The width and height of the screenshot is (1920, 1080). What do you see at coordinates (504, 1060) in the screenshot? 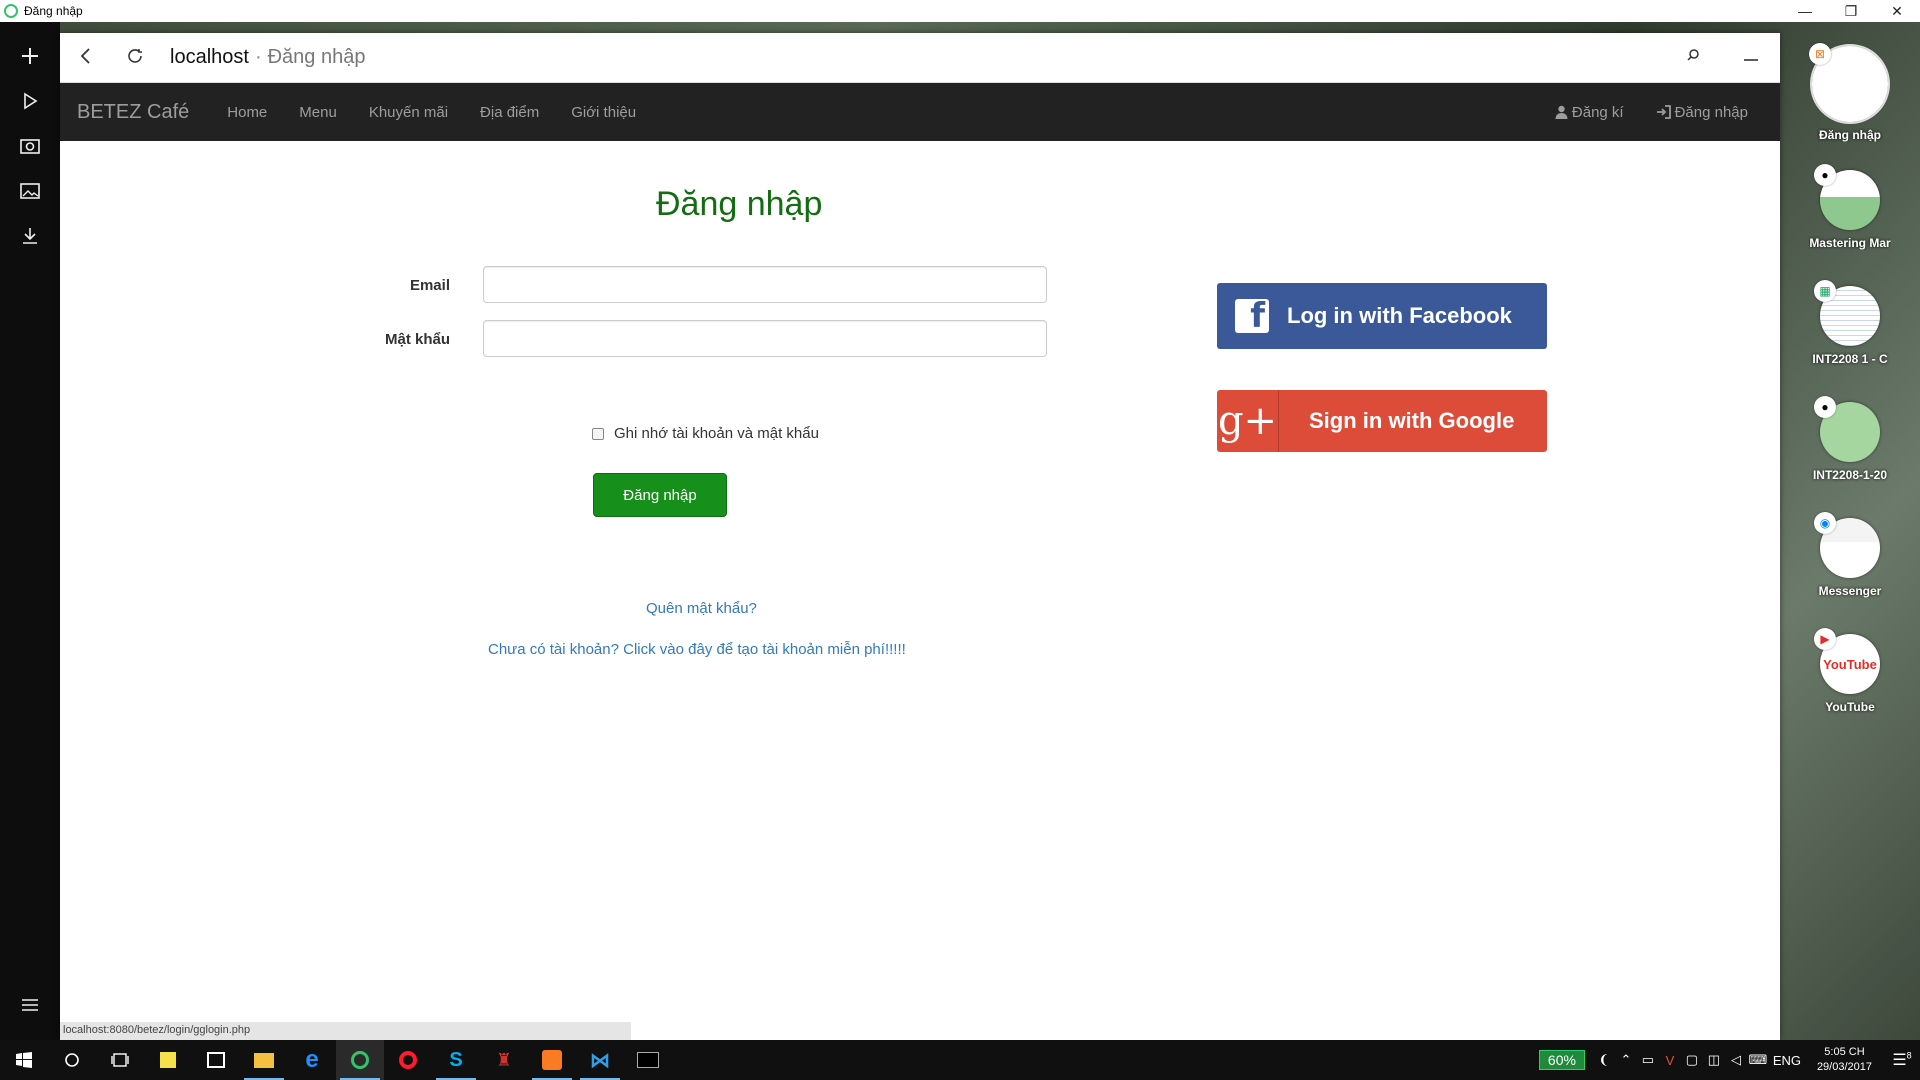
I see `ruby-app-icon: ♜` at bounding box center [504, 1060].